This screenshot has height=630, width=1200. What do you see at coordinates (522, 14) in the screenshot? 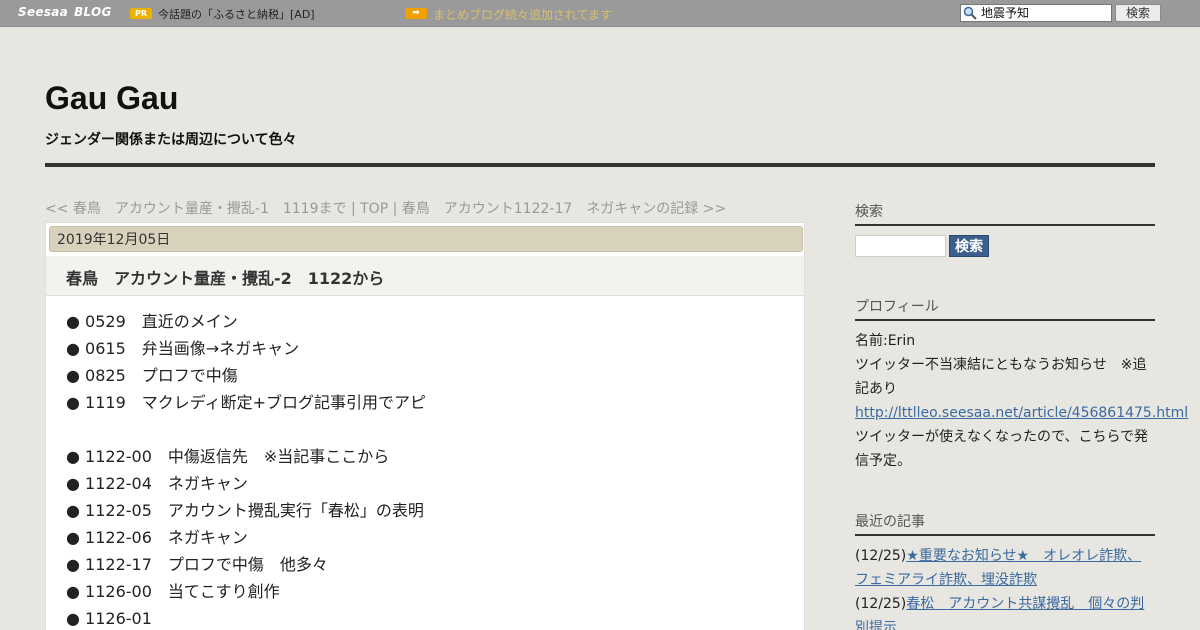
I see `notice-link: まとめブログ続々追加されてます` at bounding box center [522, 14].